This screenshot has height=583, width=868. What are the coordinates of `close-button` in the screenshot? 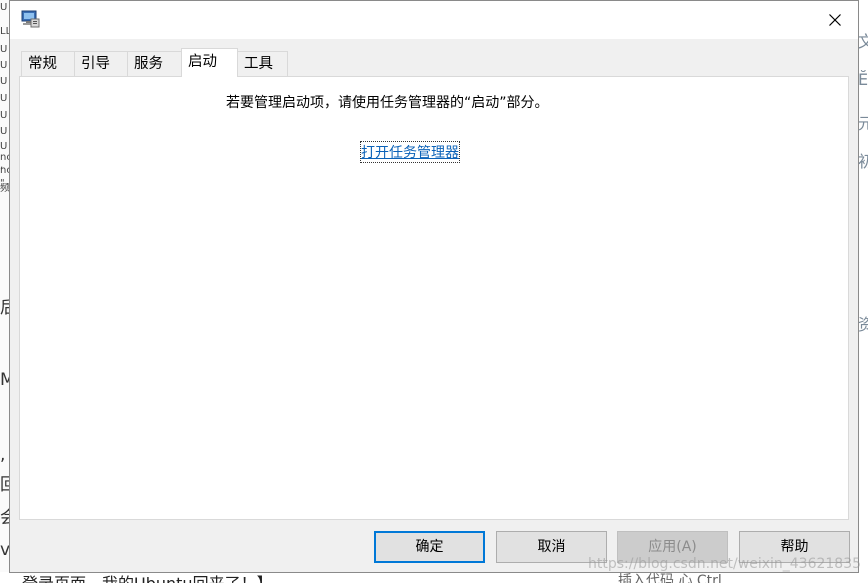 It's located at (835, 20).